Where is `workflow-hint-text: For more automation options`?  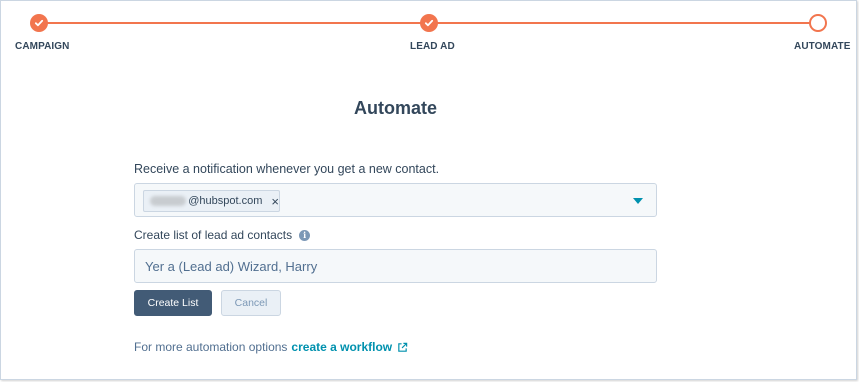 workflow-hint-text: For more automation options is located at coordinates (211, 347).